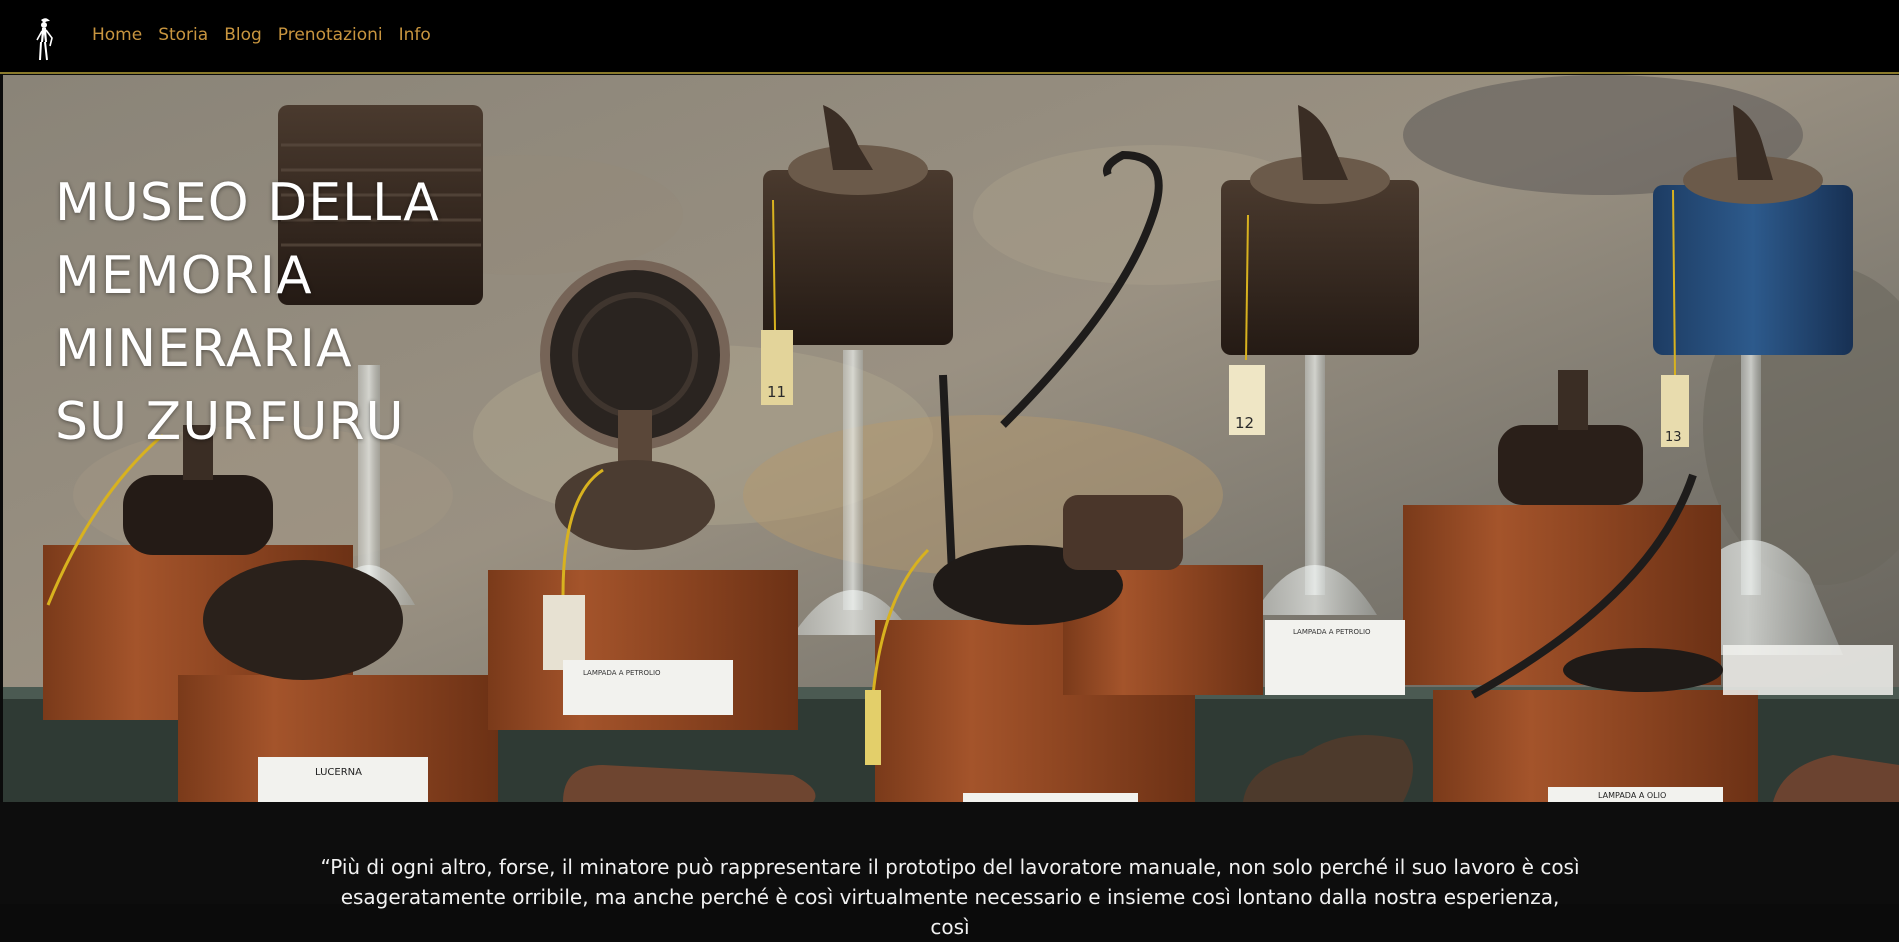  I want to click on main-nav: Home Storia Blog Prenotazioni Info, so click(261, 35).